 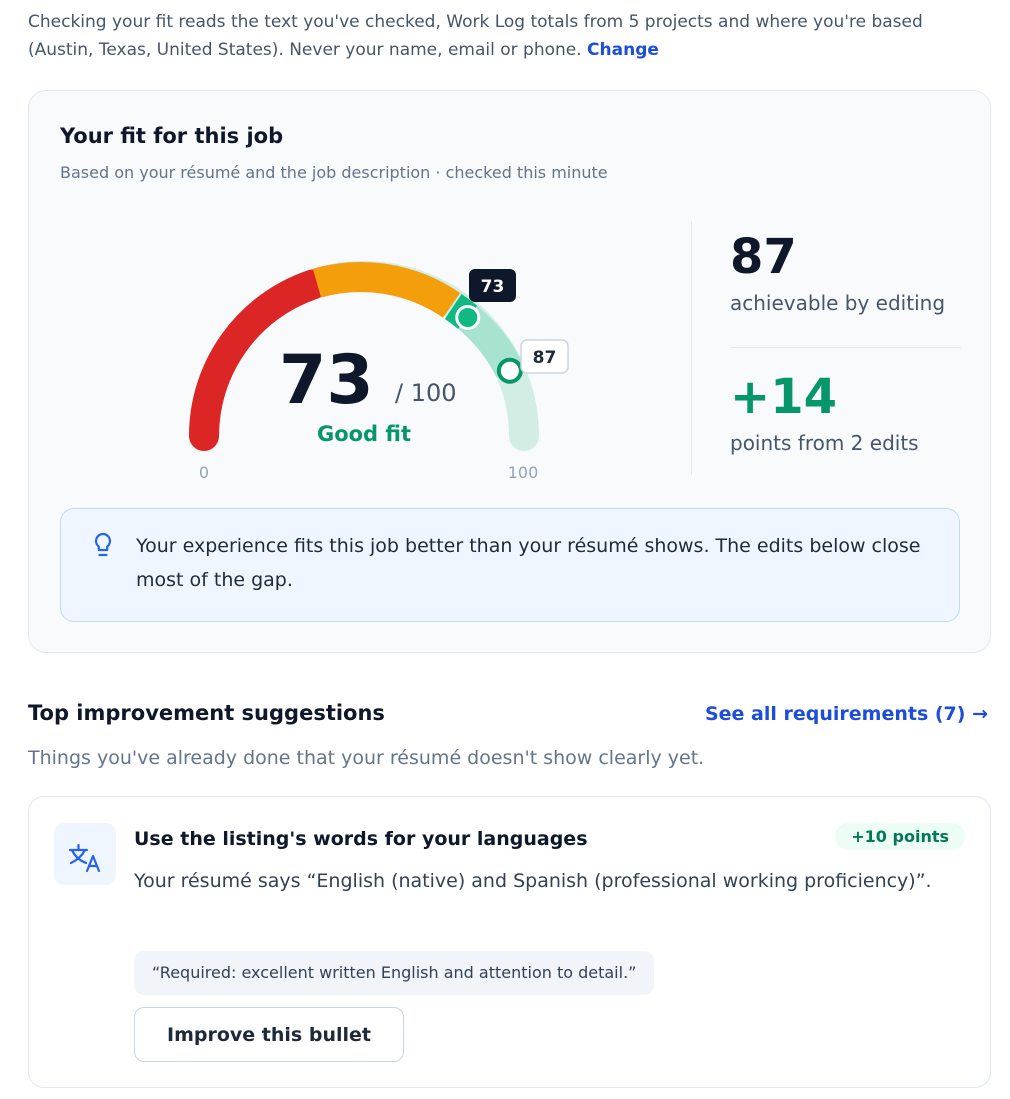 What do you see at coordinates (763, 257) in the screenshot?
I see `achievable-score: 87` at bounding box center [763, 257].